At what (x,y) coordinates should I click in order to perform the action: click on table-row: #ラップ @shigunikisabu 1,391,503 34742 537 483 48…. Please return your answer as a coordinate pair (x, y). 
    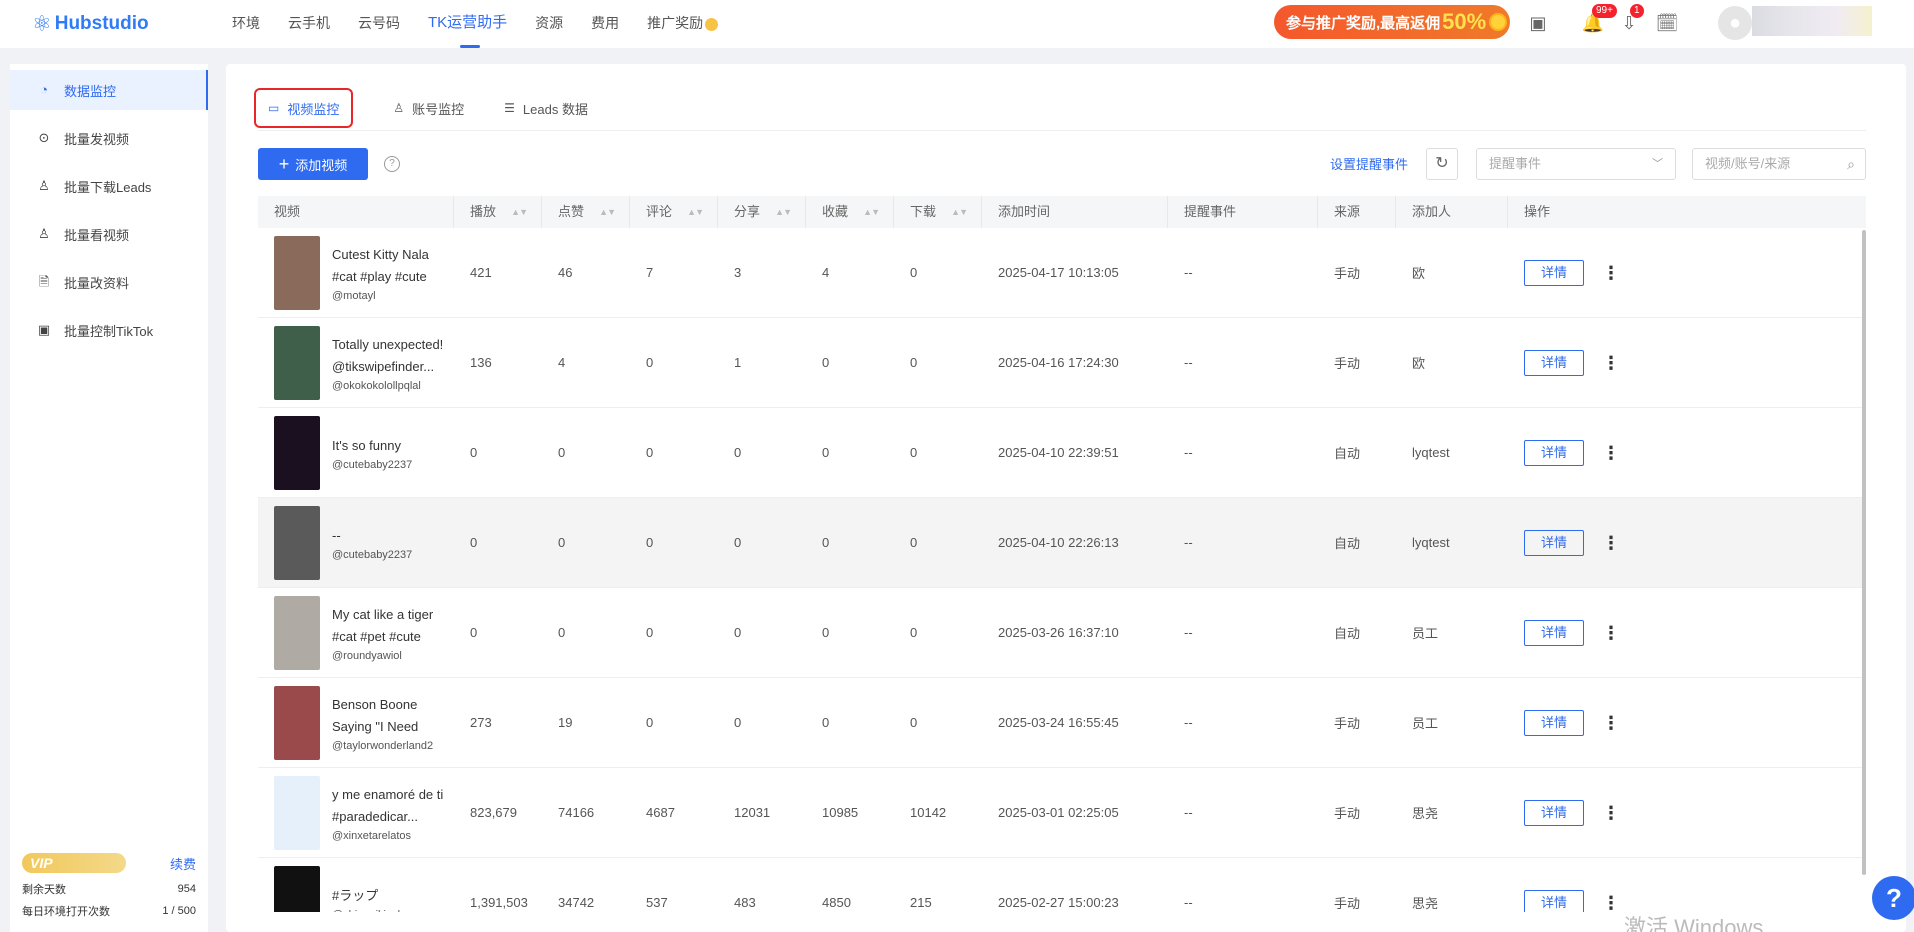
    Looking at the image, I should click on (1062, 885).